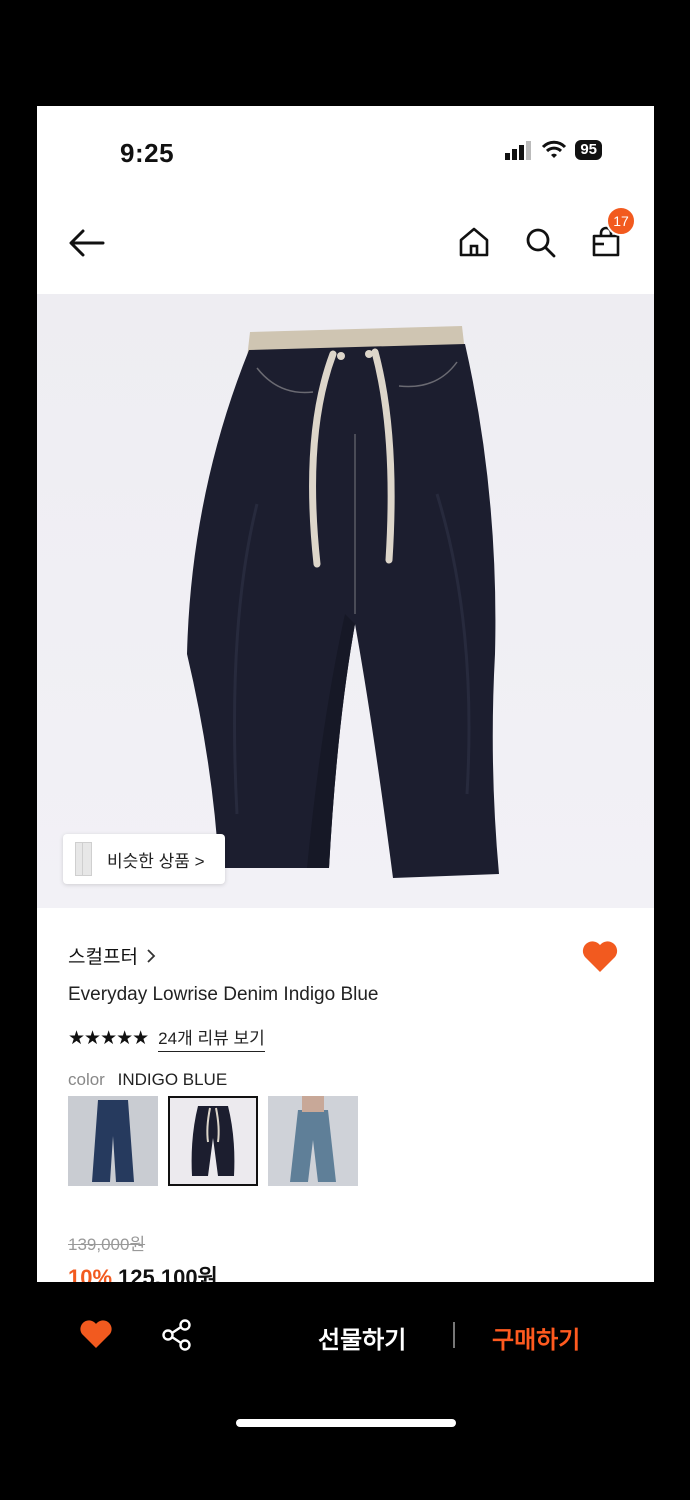 This screenshot has width=690, height=1500. I want to click on status-icons: 95, so click(553, 150).